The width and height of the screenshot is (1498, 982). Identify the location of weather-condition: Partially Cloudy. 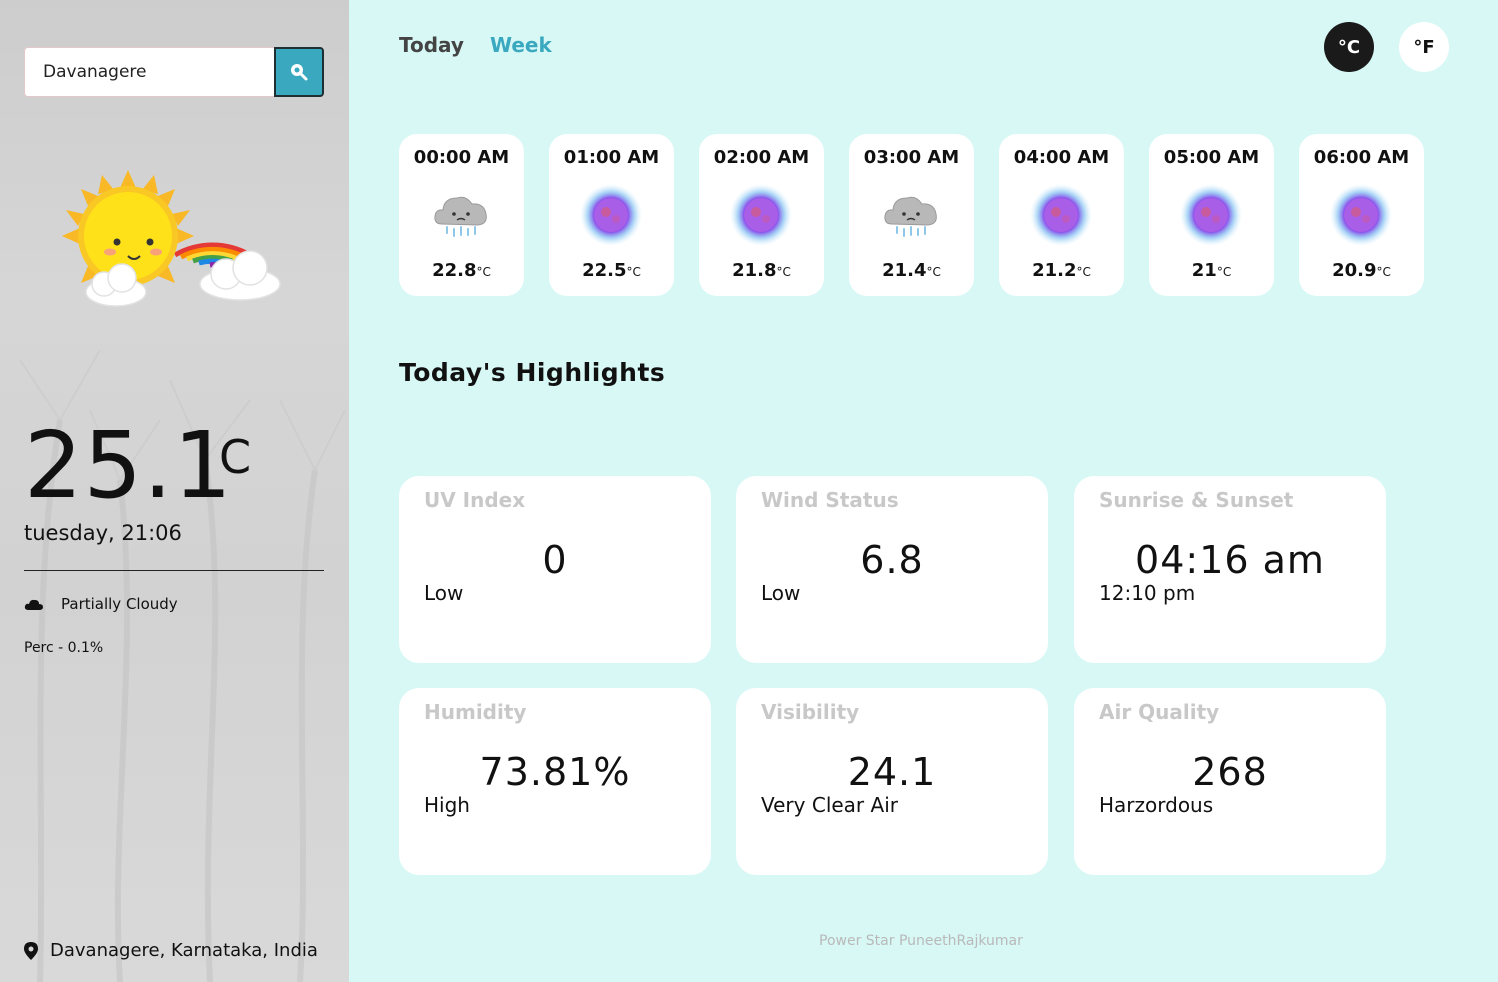
(101, 604).